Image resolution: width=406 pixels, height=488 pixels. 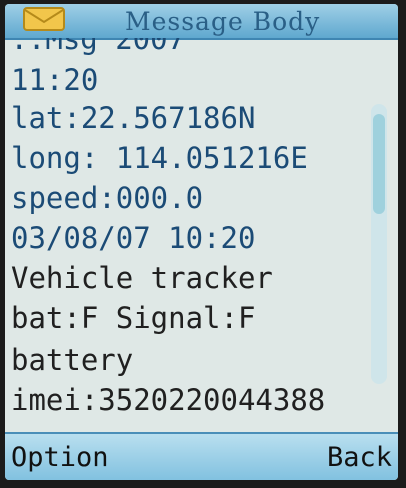 What do you see at coordinates (60, 457) in the screenshot?
I see `option-softkey: Option` at bounding box center [60, 457].